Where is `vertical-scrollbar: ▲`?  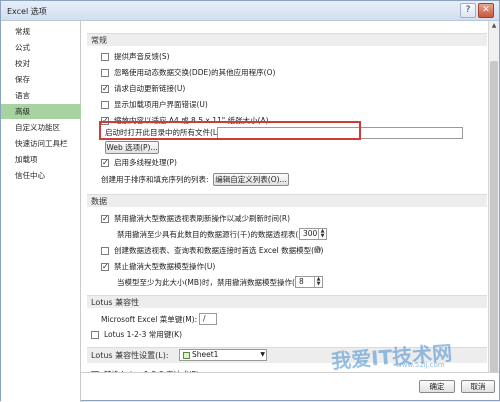 vertical-scrollbar: ▲ is located at coordinates (493, 206).